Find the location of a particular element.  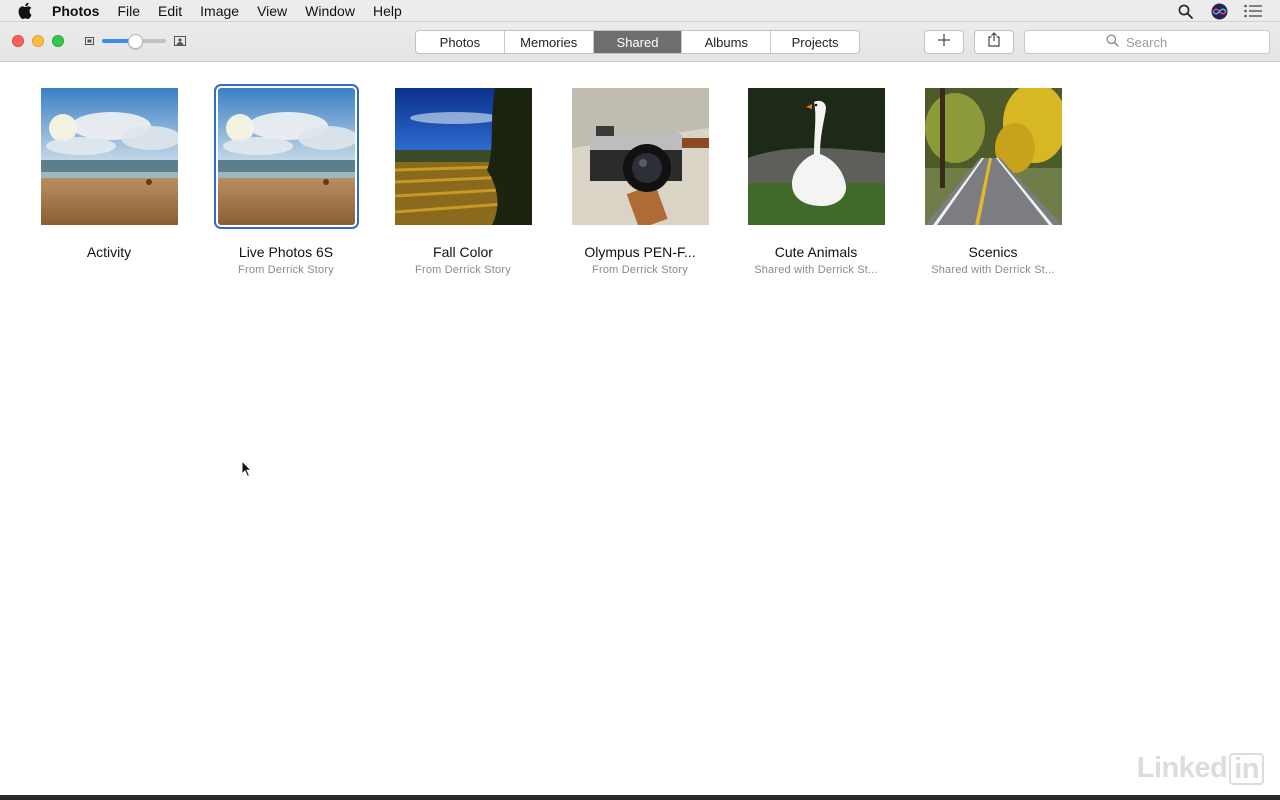

notification-center-icon is located at coordinates (1253, 11).